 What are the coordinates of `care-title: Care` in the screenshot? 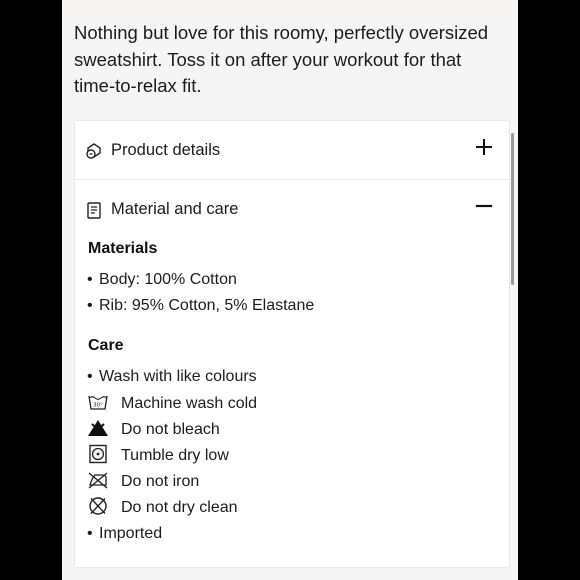 It's located at (106, 345).